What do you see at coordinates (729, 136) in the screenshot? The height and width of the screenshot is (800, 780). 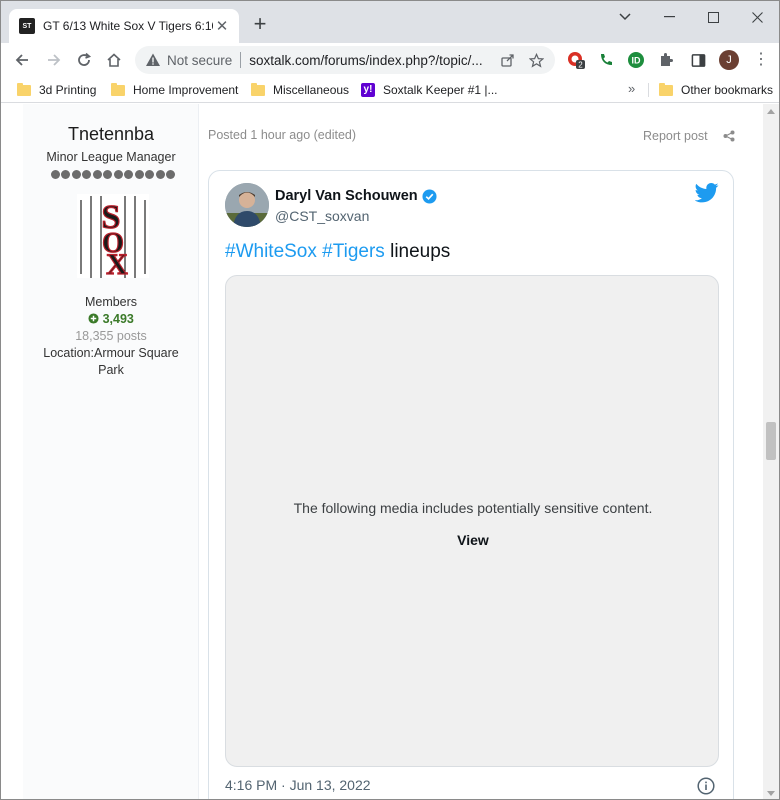 I see `share-icon` at bounding box center [729, 136].